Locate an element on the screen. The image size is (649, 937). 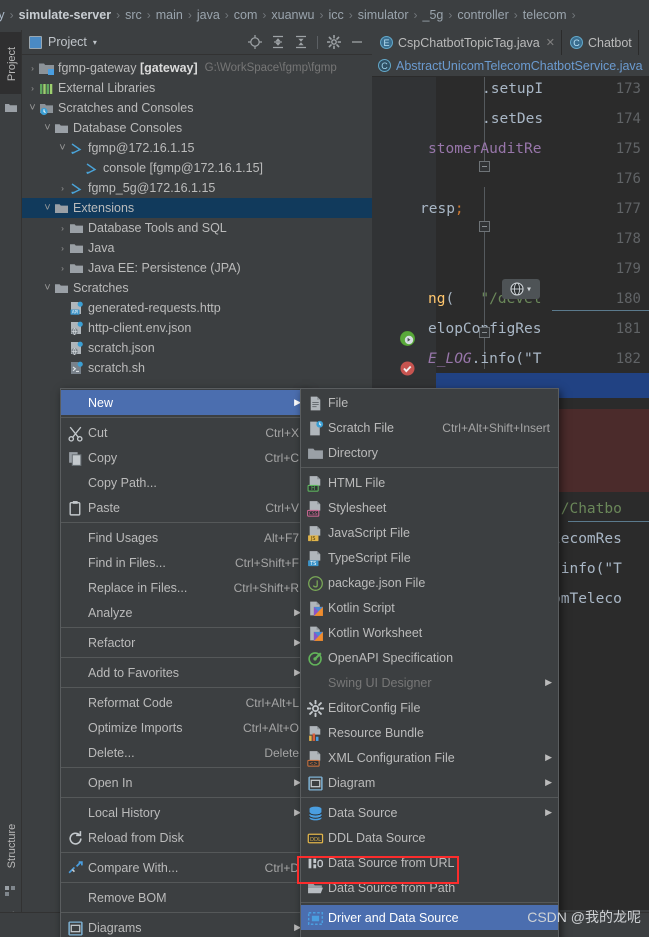
submenu-item-data-source-from-path: Data Source from Path is located at coordinates (429, 887).